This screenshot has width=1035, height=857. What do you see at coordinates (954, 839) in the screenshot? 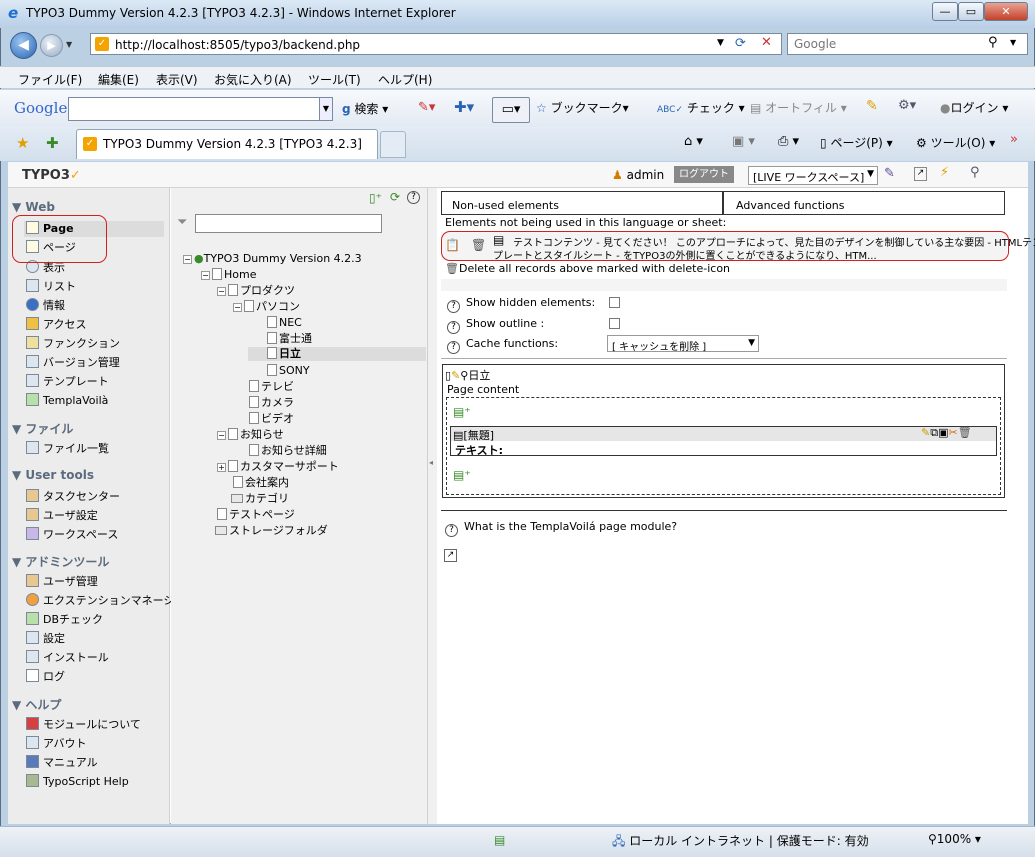
I see `zoom-level: ⚲100% ▾` at bounding box center [954, 839].